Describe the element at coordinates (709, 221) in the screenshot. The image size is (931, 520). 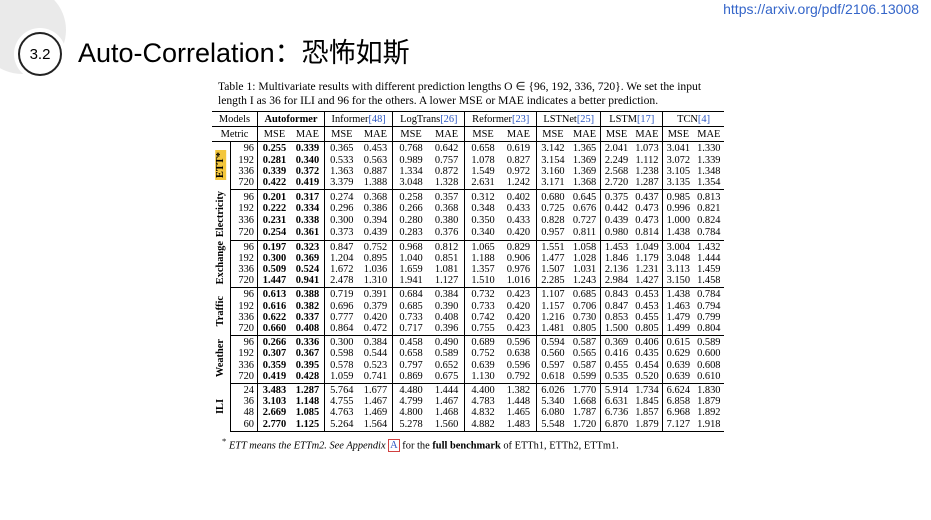
I see `mae-value: 0.824` at that location.